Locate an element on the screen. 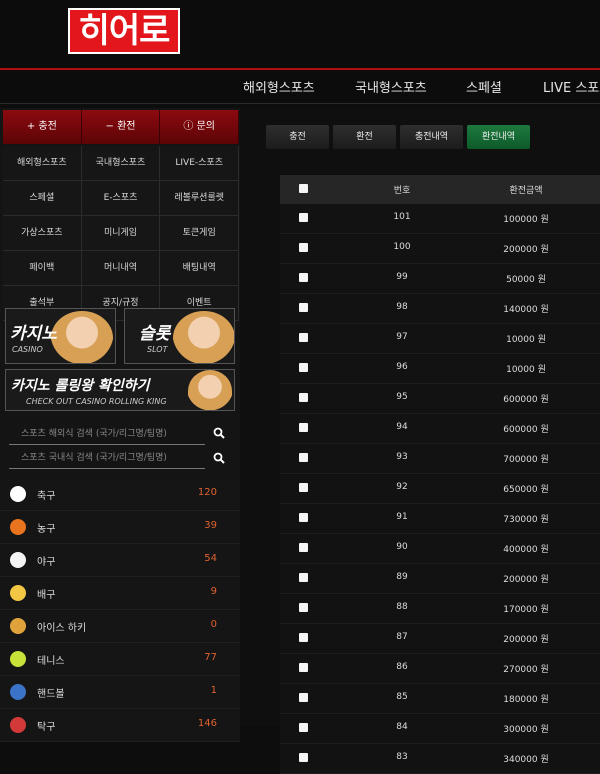 The image size is (600, 774). sidebar-menu-item: 레볼루션룰렛 is located at coordinates (200, 198).